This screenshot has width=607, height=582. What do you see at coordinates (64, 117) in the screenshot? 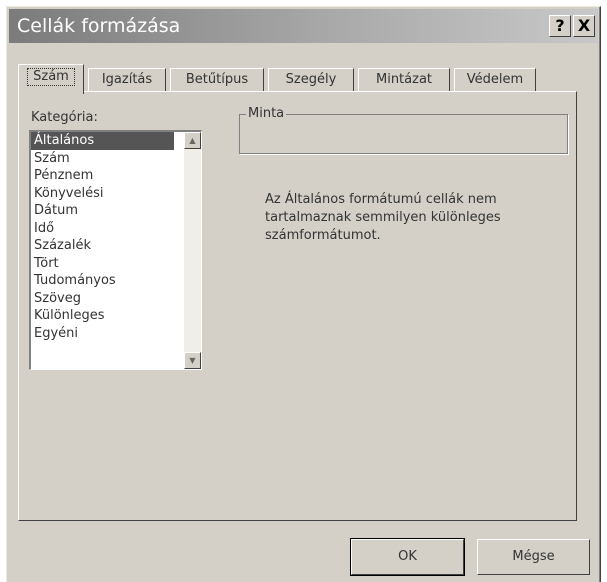
I see `category-label: Kategória:` at bounding box center [64, 117].